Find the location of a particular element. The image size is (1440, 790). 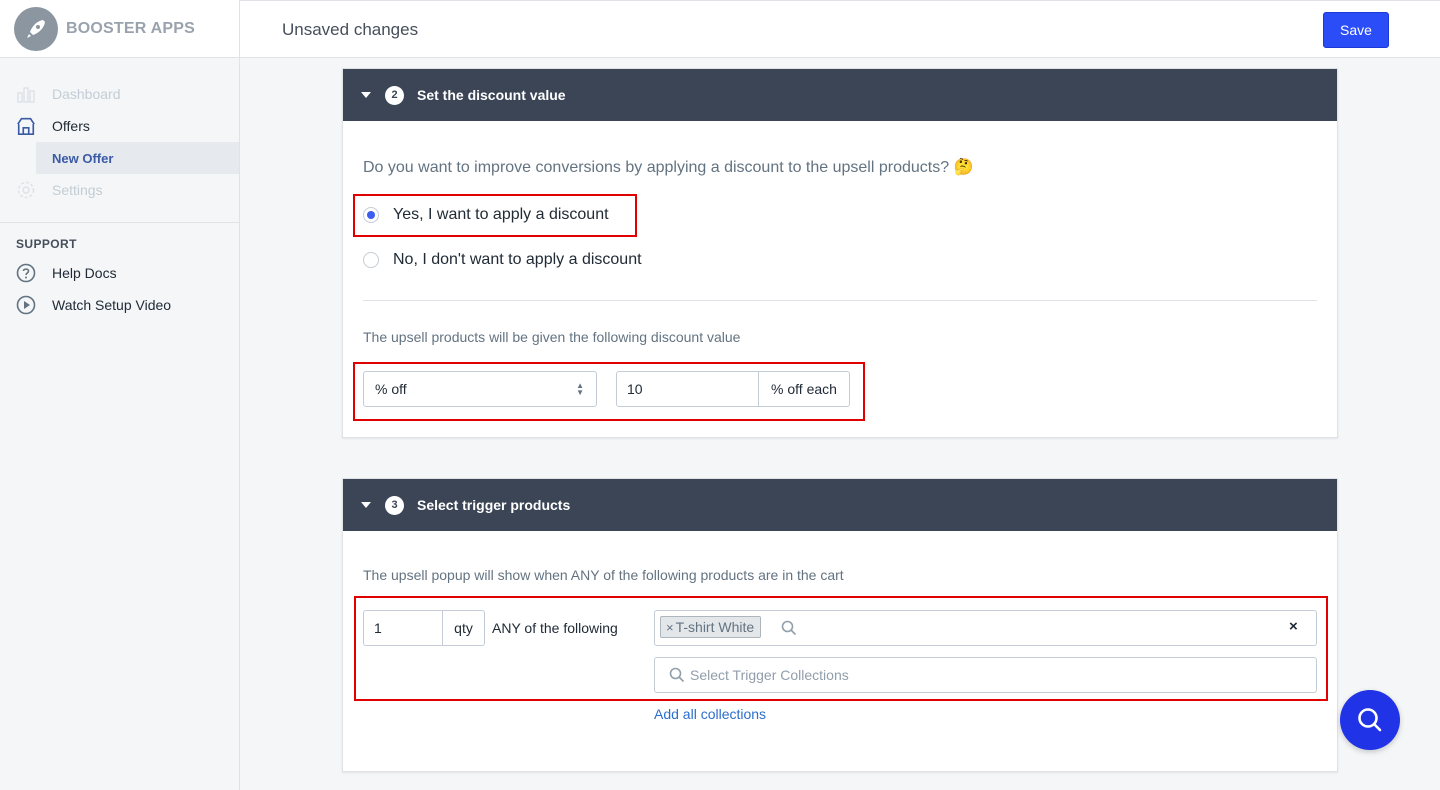

discount-yes-option: Yes, I want to apply a discount is located at coordinates (486, 215).